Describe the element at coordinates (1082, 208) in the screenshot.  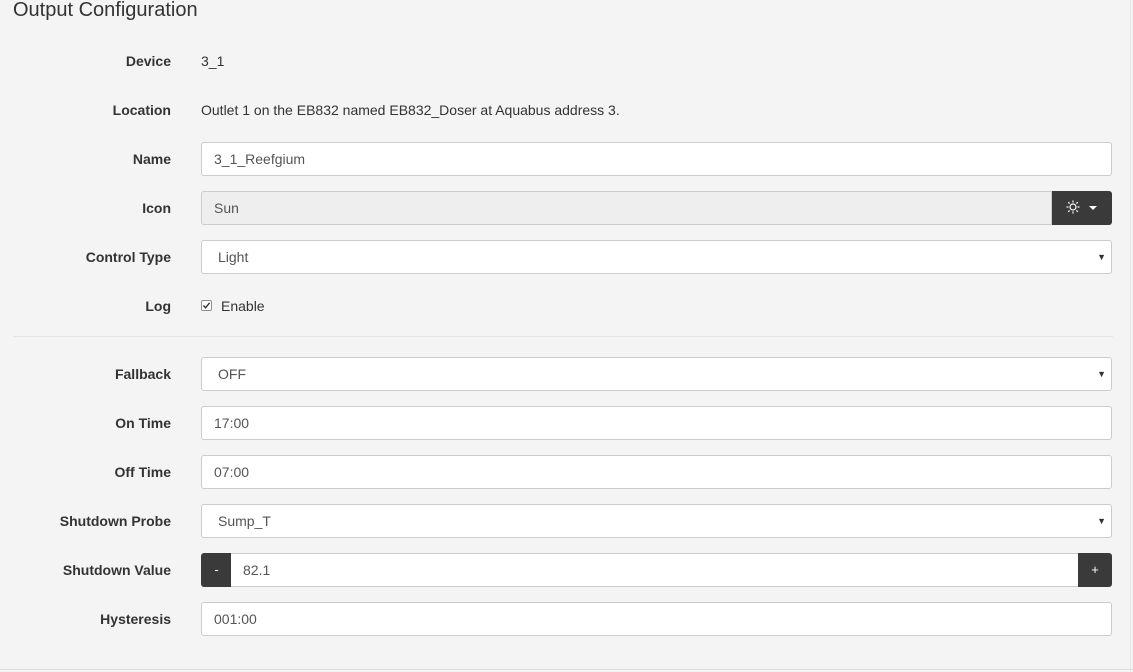
I see `icon-picker-button` at that location.